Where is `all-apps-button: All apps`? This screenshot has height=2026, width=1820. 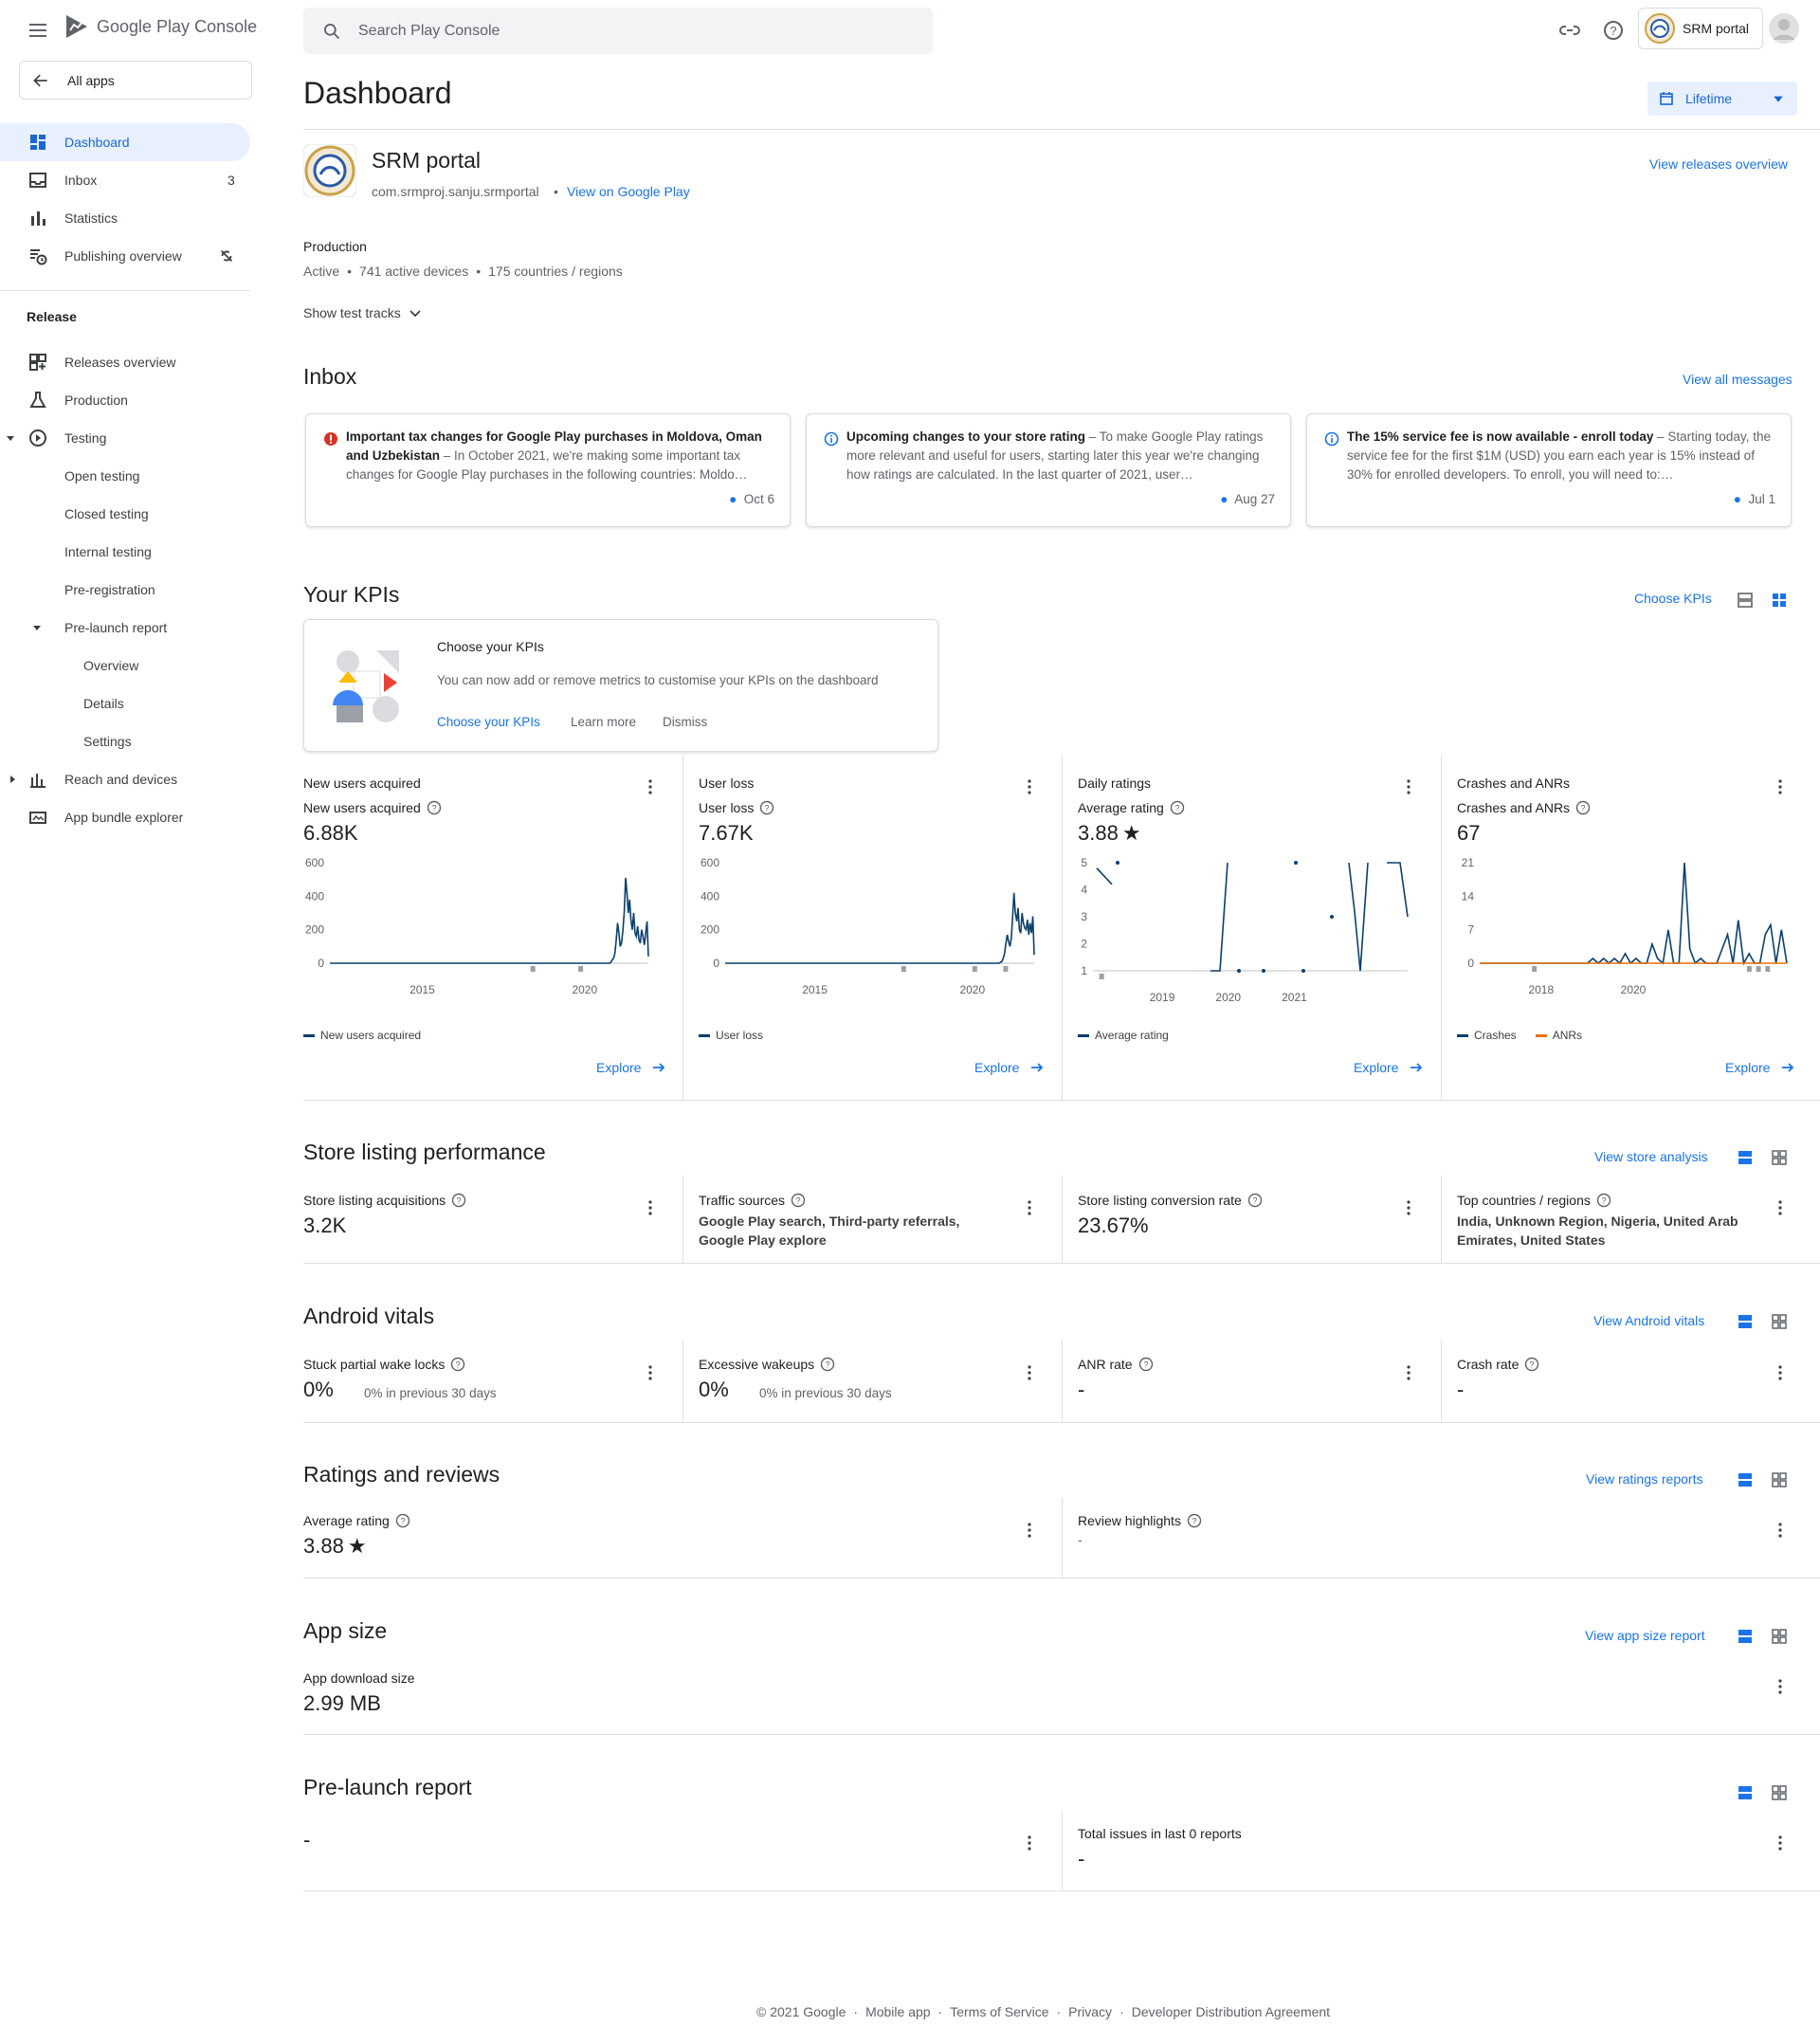 all-apps-button: All apps is located at coordinates (135, 80).